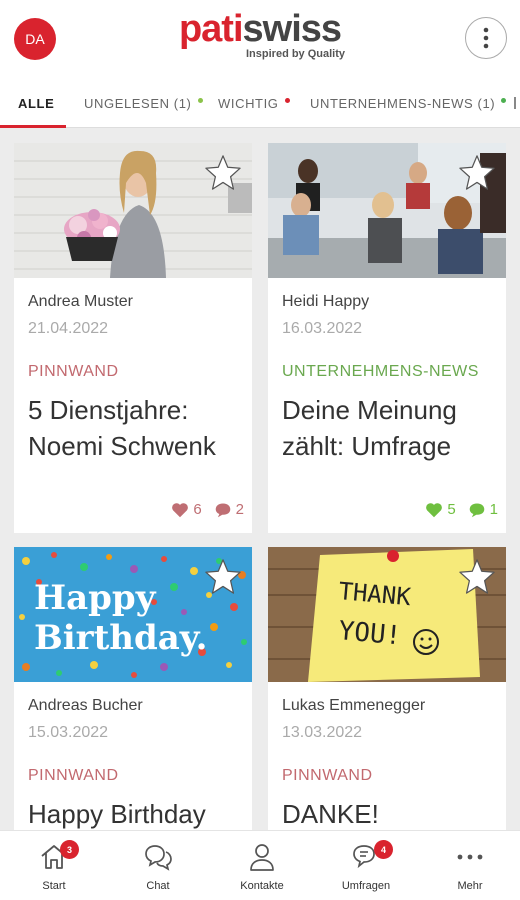 The image size is (520, 900). I want to click on unread-dot, so click(200, 100).